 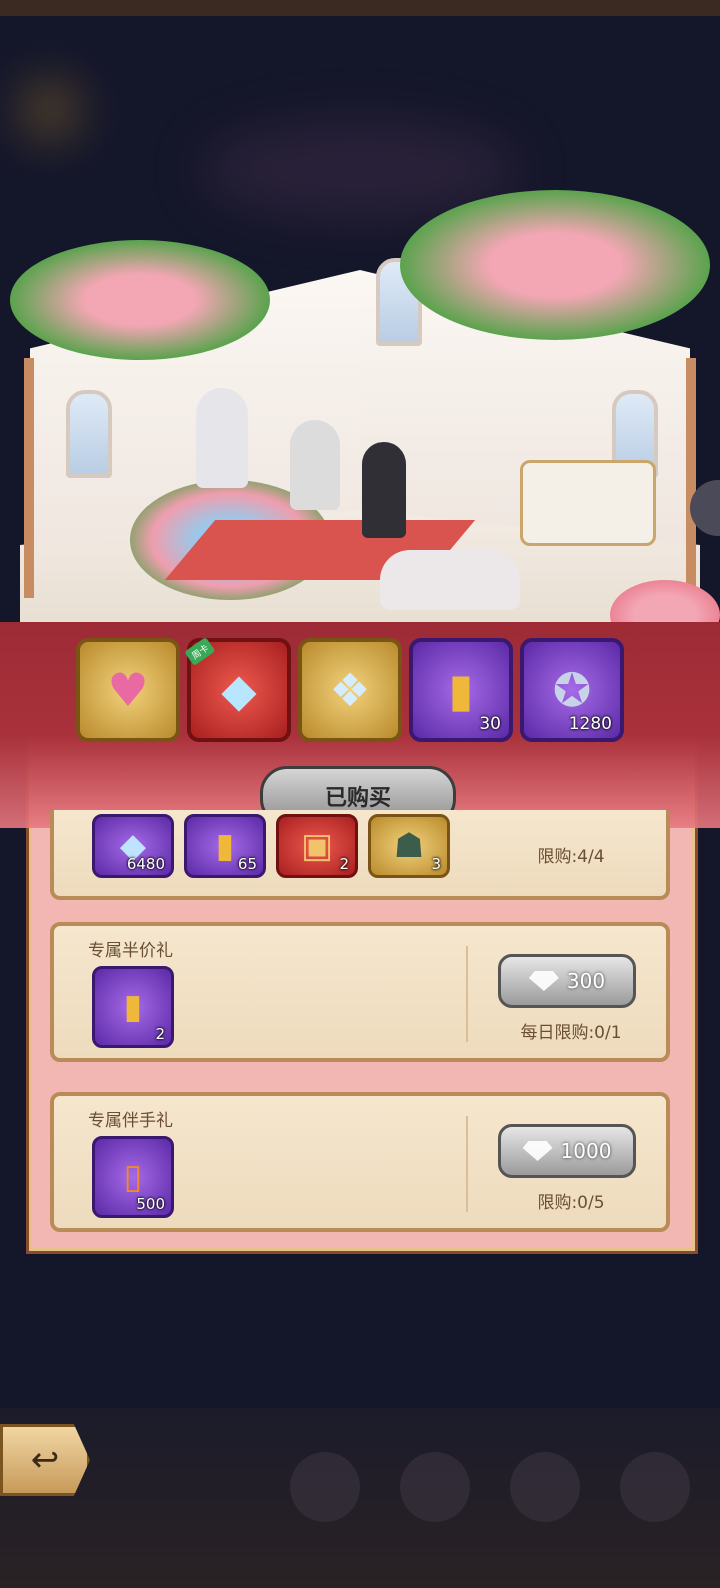 What do you see at coordinates (89, 434) in the screenshot?
I see `arched-window` at bounding box center [89, 434].